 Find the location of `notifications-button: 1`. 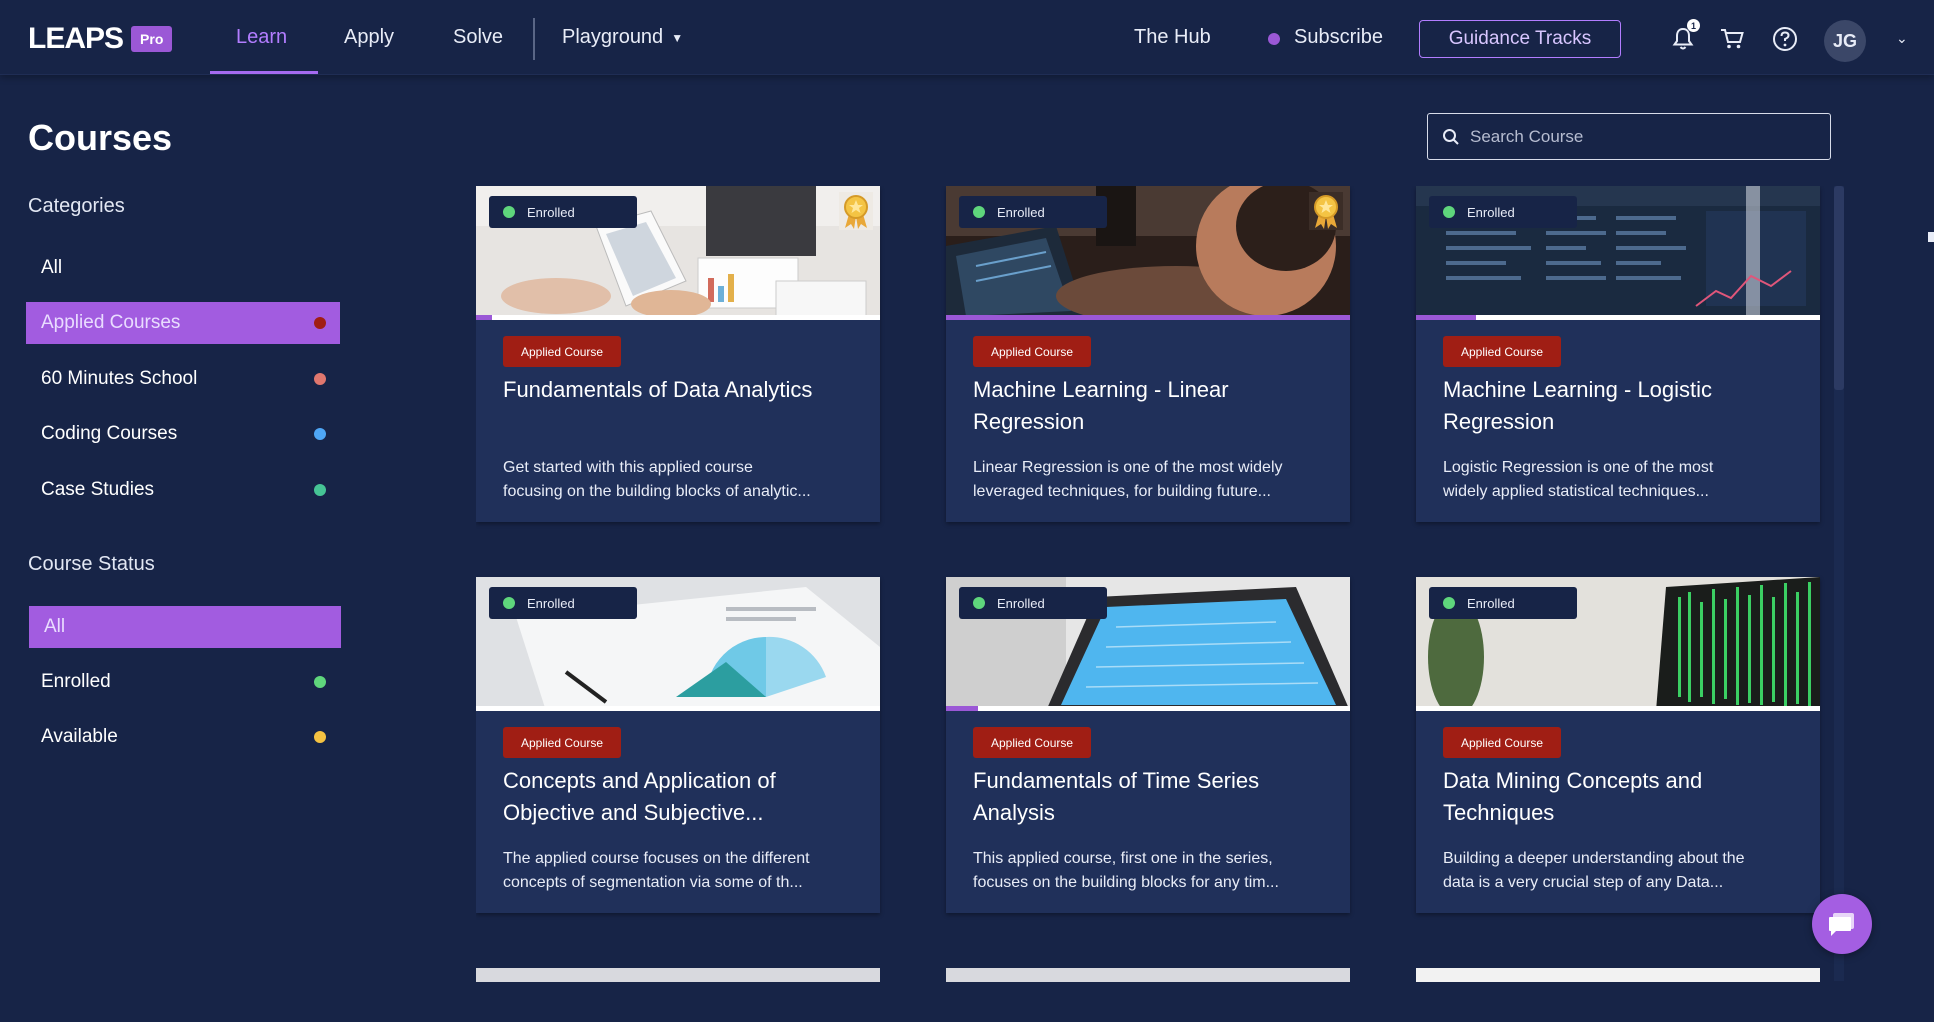

notifications-button: 1 is located at coordinates (1684, 36).